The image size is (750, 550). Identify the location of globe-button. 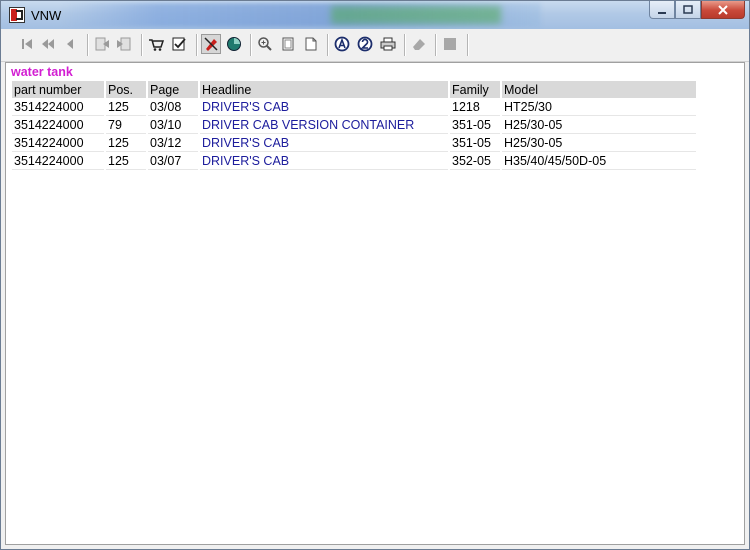
(234, 44).